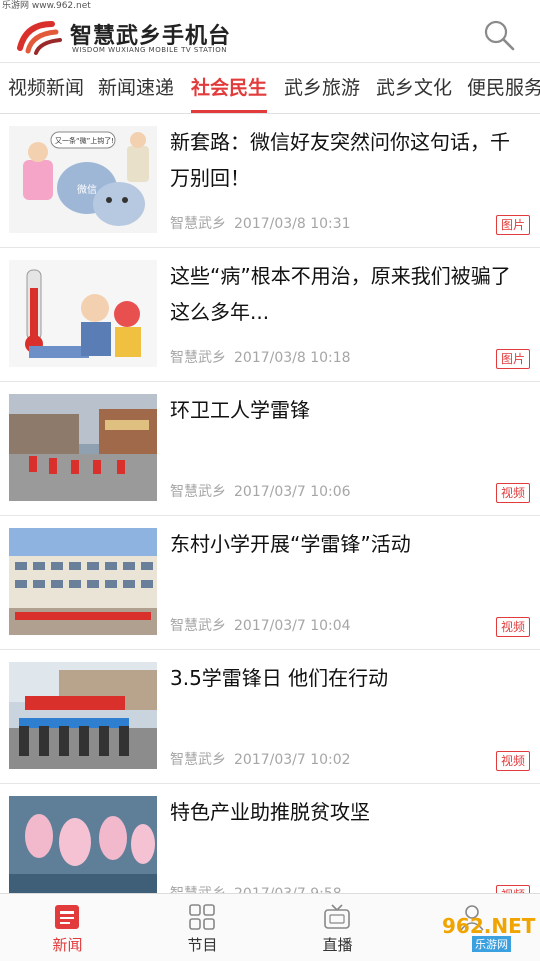 This screenshot has height=961, width=540. Describe the element at coordinates (39, 38) in the screenshot. I see `station-logo-icon` at that location.